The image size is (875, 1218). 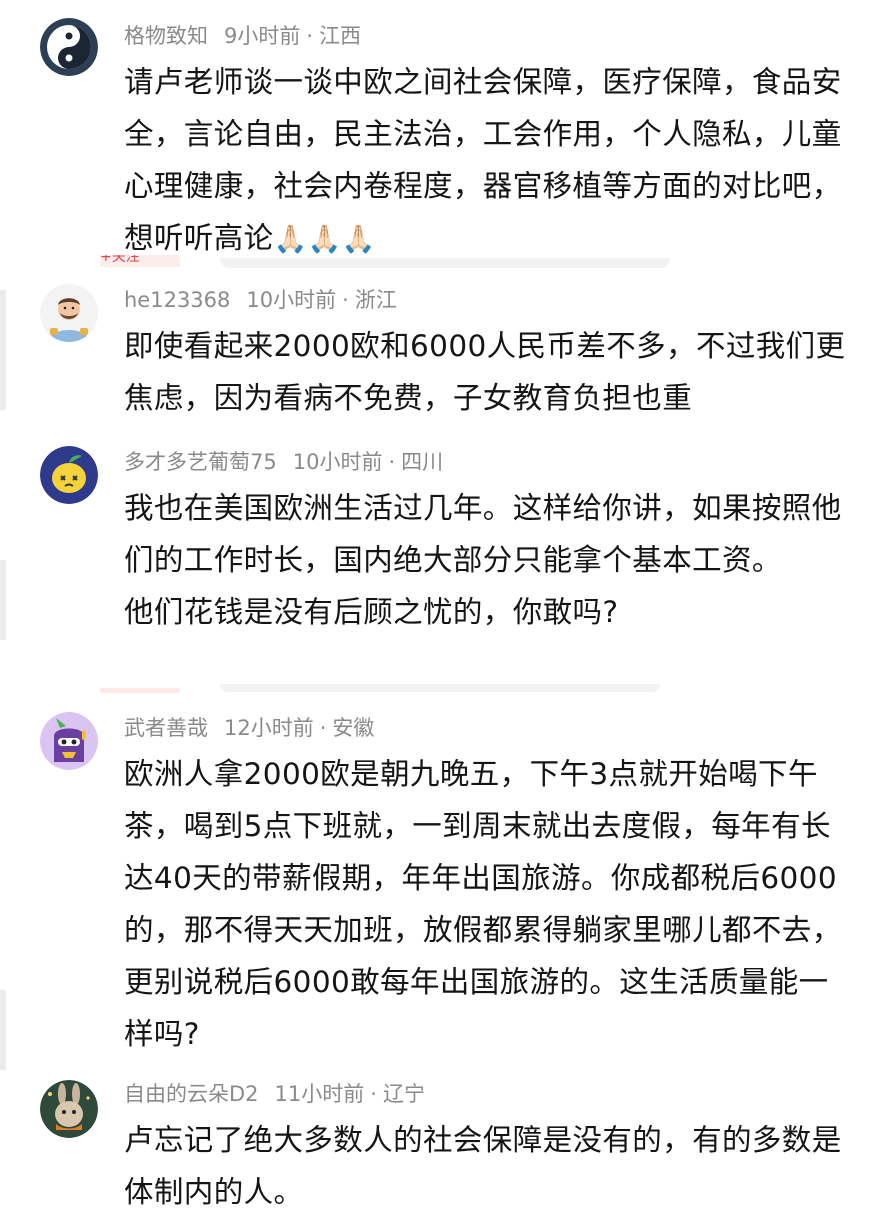 I want to click on yin-yang-icon, so click(x=69, y=47).